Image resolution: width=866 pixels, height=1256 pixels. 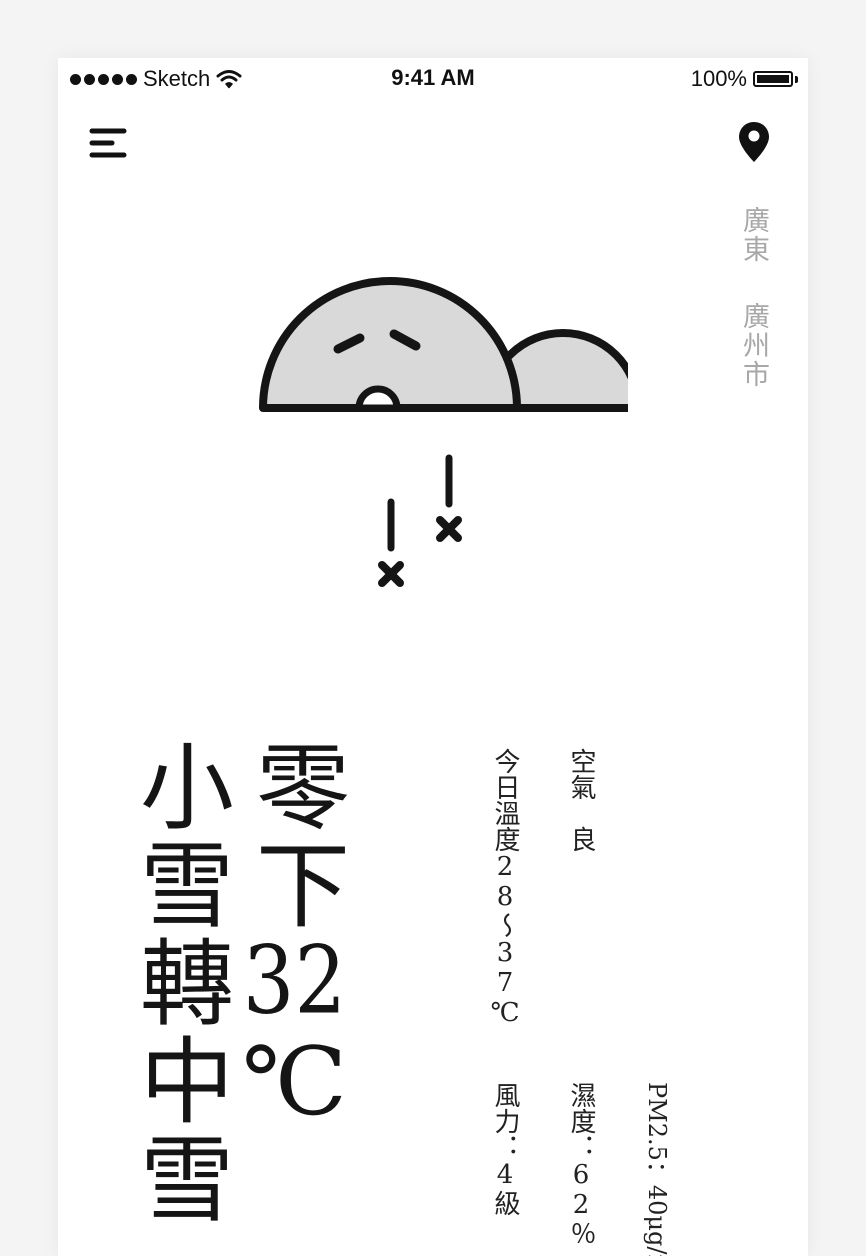 I want to click on humidity: 濕度：62％, so click(x=581, y=1164).